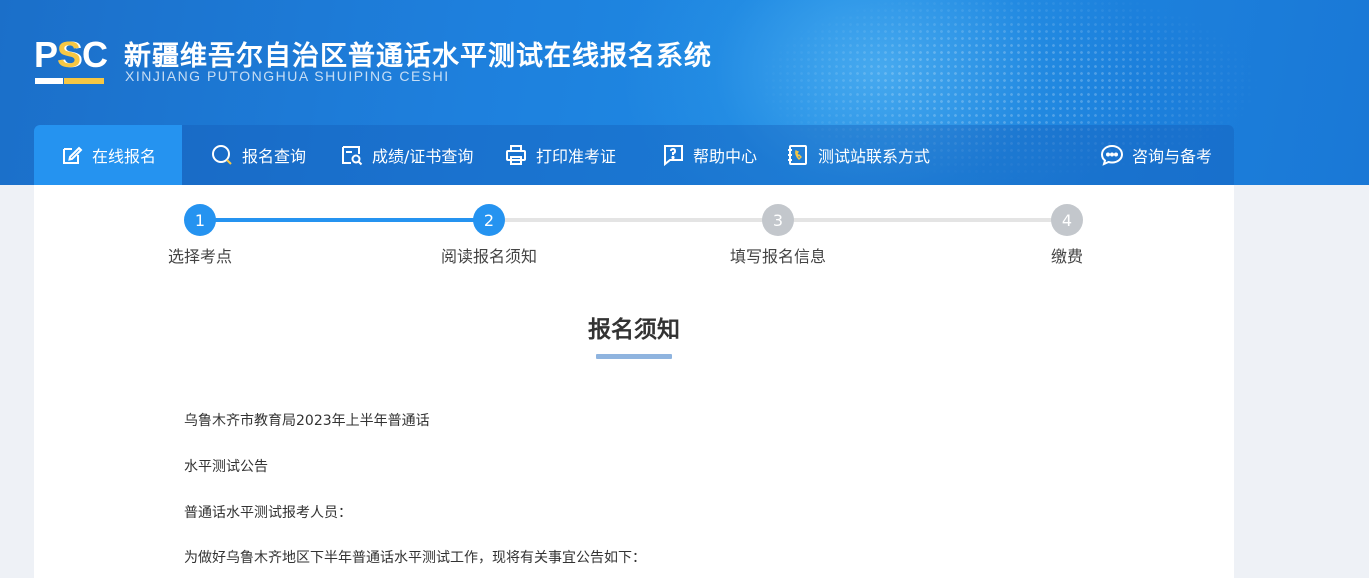 This screenshot has width=1369, height=578. What do you see at coordinates (73, 155) in the screenshot?
I see `edit-icon` at bounding box center [73, 155].